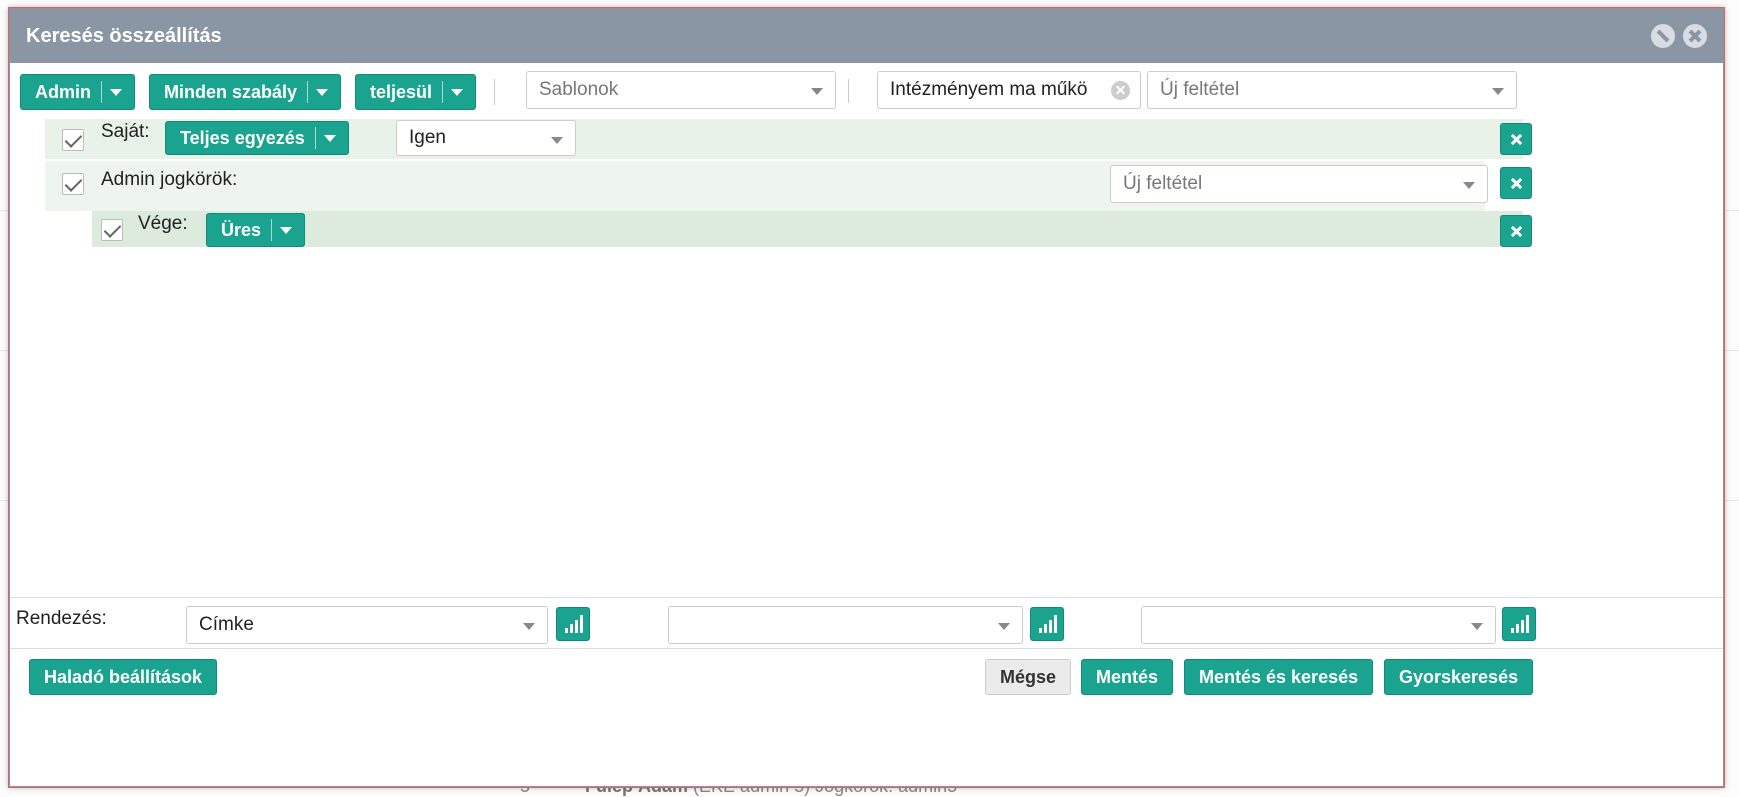 This screenshot has width=1739, height=797. Describe the element at coordinates (1318, 625) in the screenshot. I see `sort-field-3-select` at that location.